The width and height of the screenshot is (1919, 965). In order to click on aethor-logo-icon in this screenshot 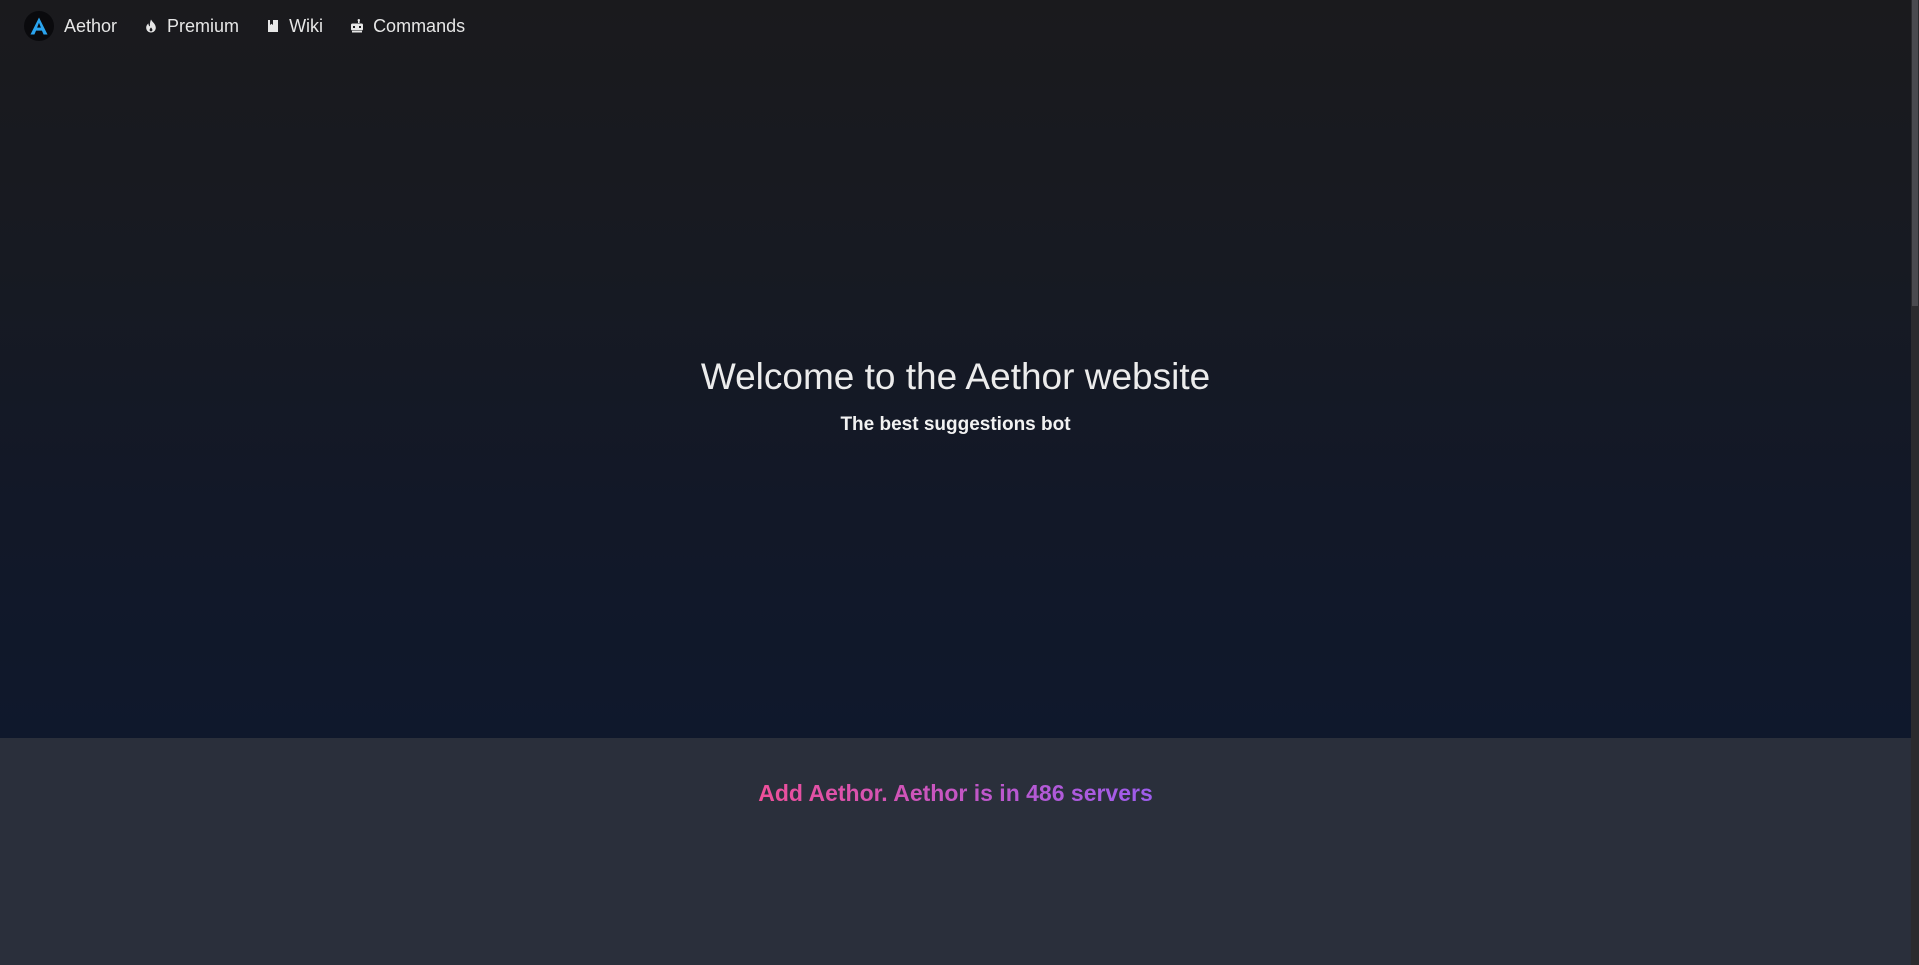, I will do `click(39, 26)`.